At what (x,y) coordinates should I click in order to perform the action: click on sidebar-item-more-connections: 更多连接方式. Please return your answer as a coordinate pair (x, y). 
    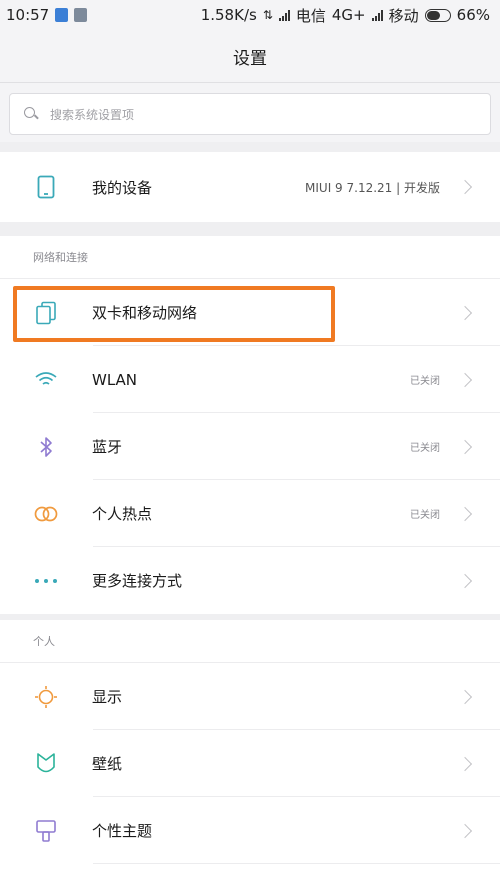
    Looking at the image, I should click on (250, 580).